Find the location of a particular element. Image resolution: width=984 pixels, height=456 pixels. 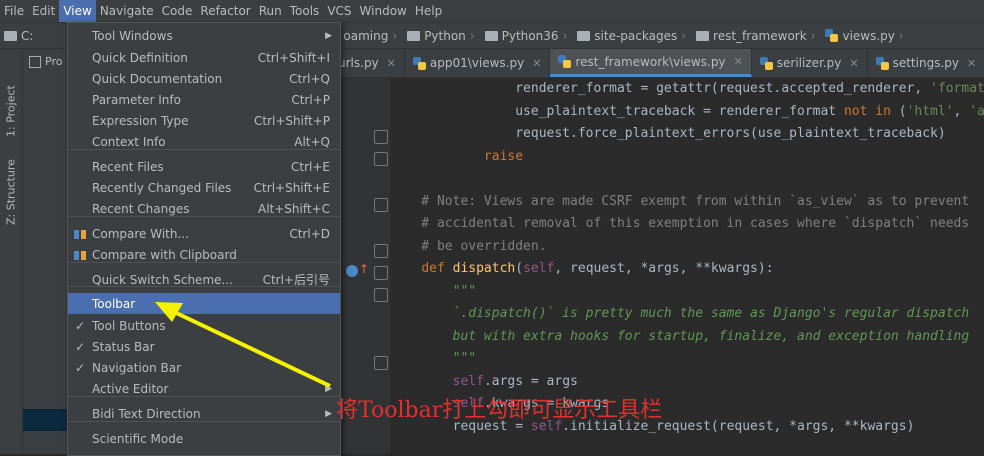

breadcrumb-python36: Python36 › is located at coordinates (527, 36).